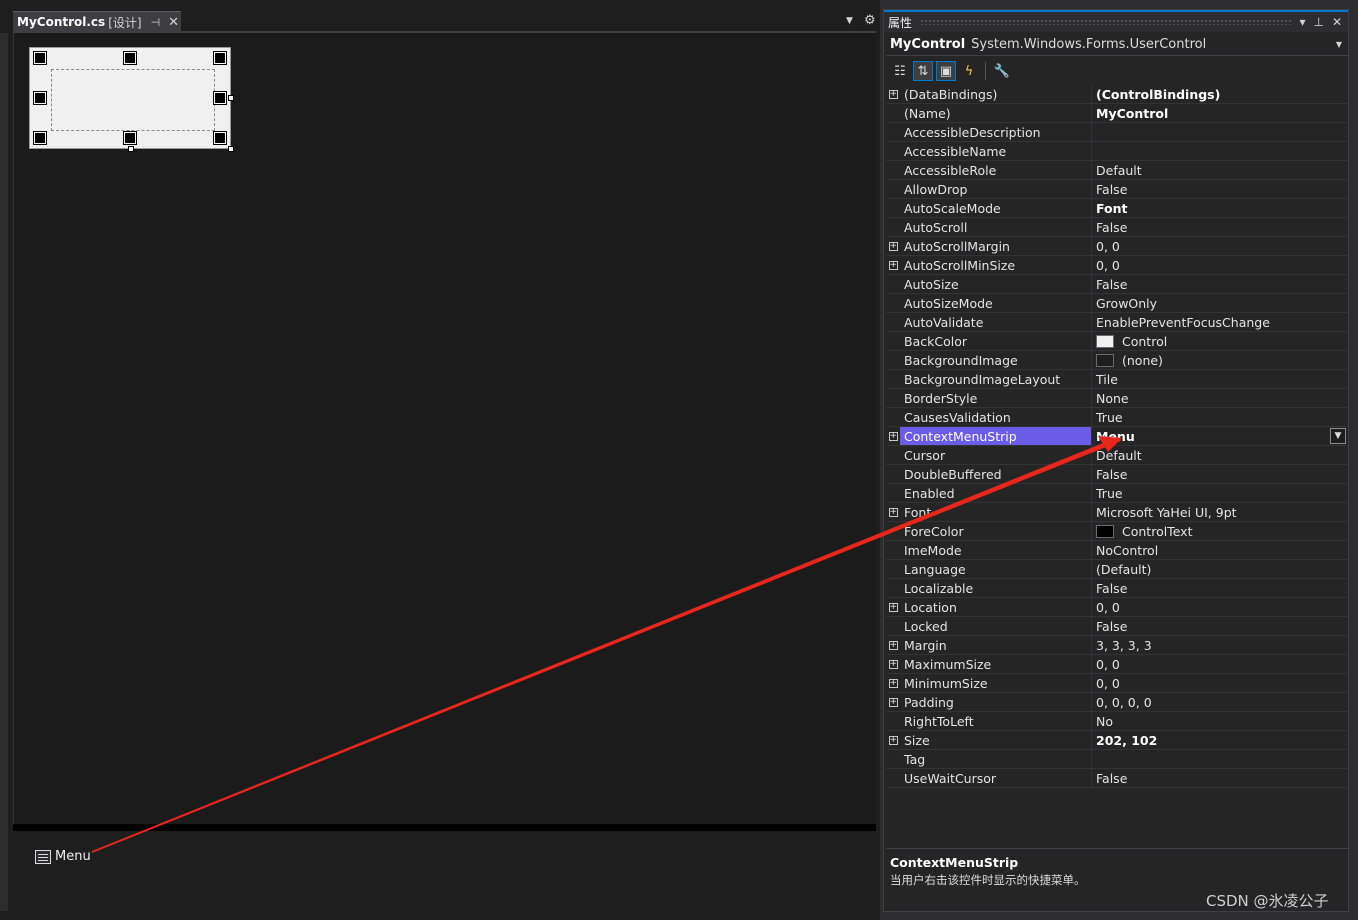 The height and width of the screenshot is (920, 1358). I want to click on property-value: (ControlBindings), so click(1220, 94).